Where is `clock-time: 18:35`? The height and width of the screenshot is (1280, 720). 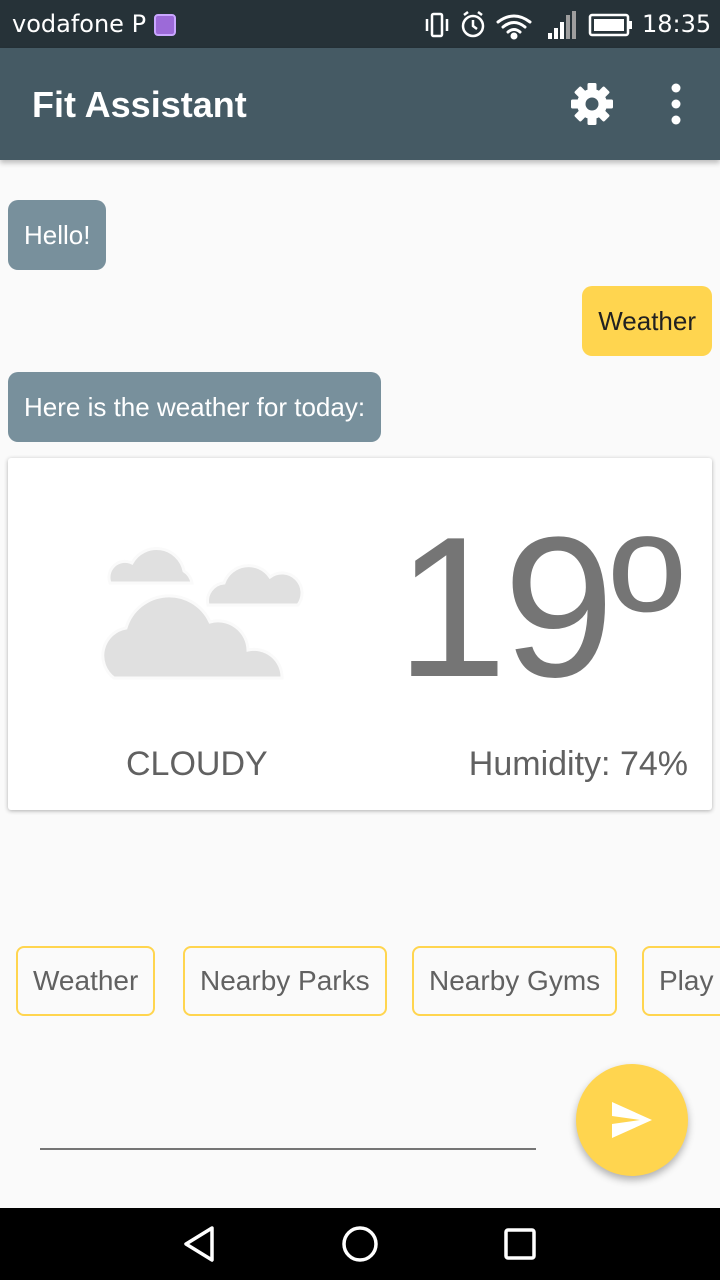 clock-time: 18:35 is located at coordinates (677, 24).